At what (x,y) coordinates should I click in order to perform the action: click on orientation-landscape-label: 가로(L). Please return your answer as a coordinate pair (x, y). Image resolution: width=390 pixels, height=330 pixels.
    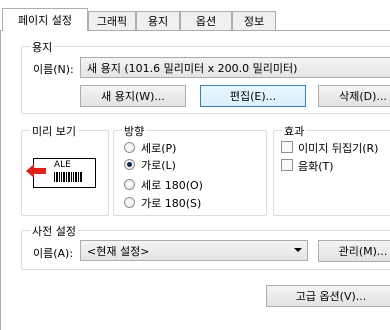
    Looking at the image, I should click on (158, 165).